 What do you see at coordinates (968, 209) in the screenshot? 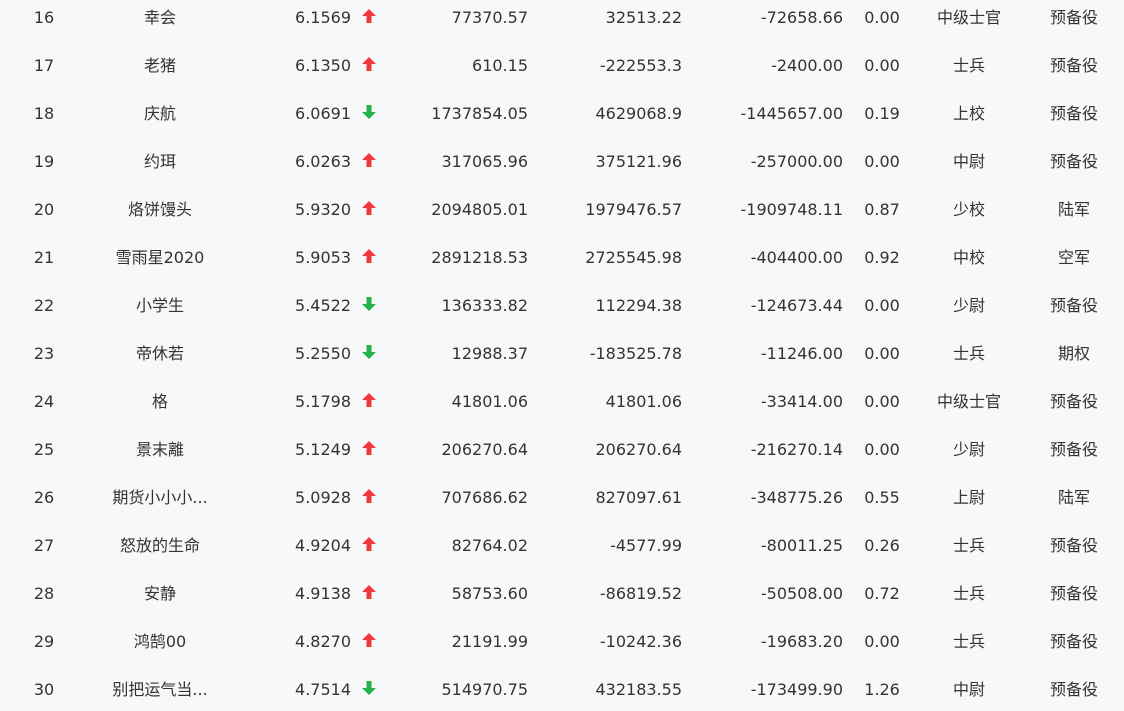
I see `military-rank-cell: 少校` at bounding box center [968, 209].